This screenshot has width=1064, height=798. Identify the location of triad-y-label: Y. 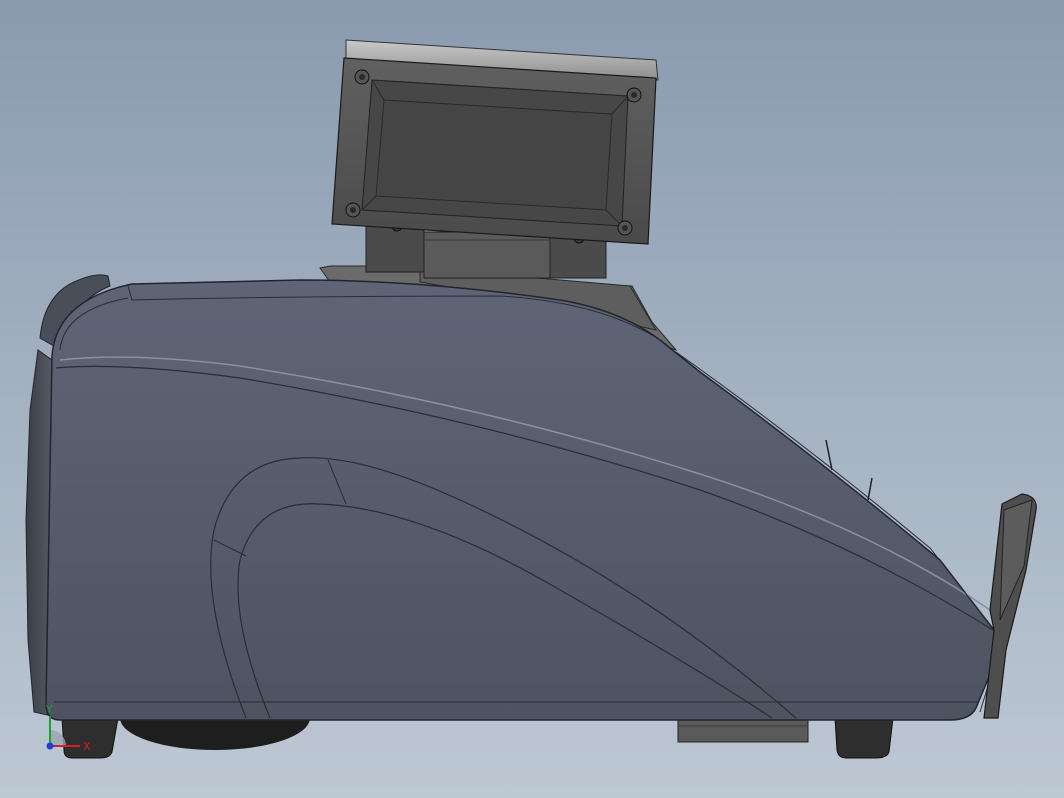
(49, 709).